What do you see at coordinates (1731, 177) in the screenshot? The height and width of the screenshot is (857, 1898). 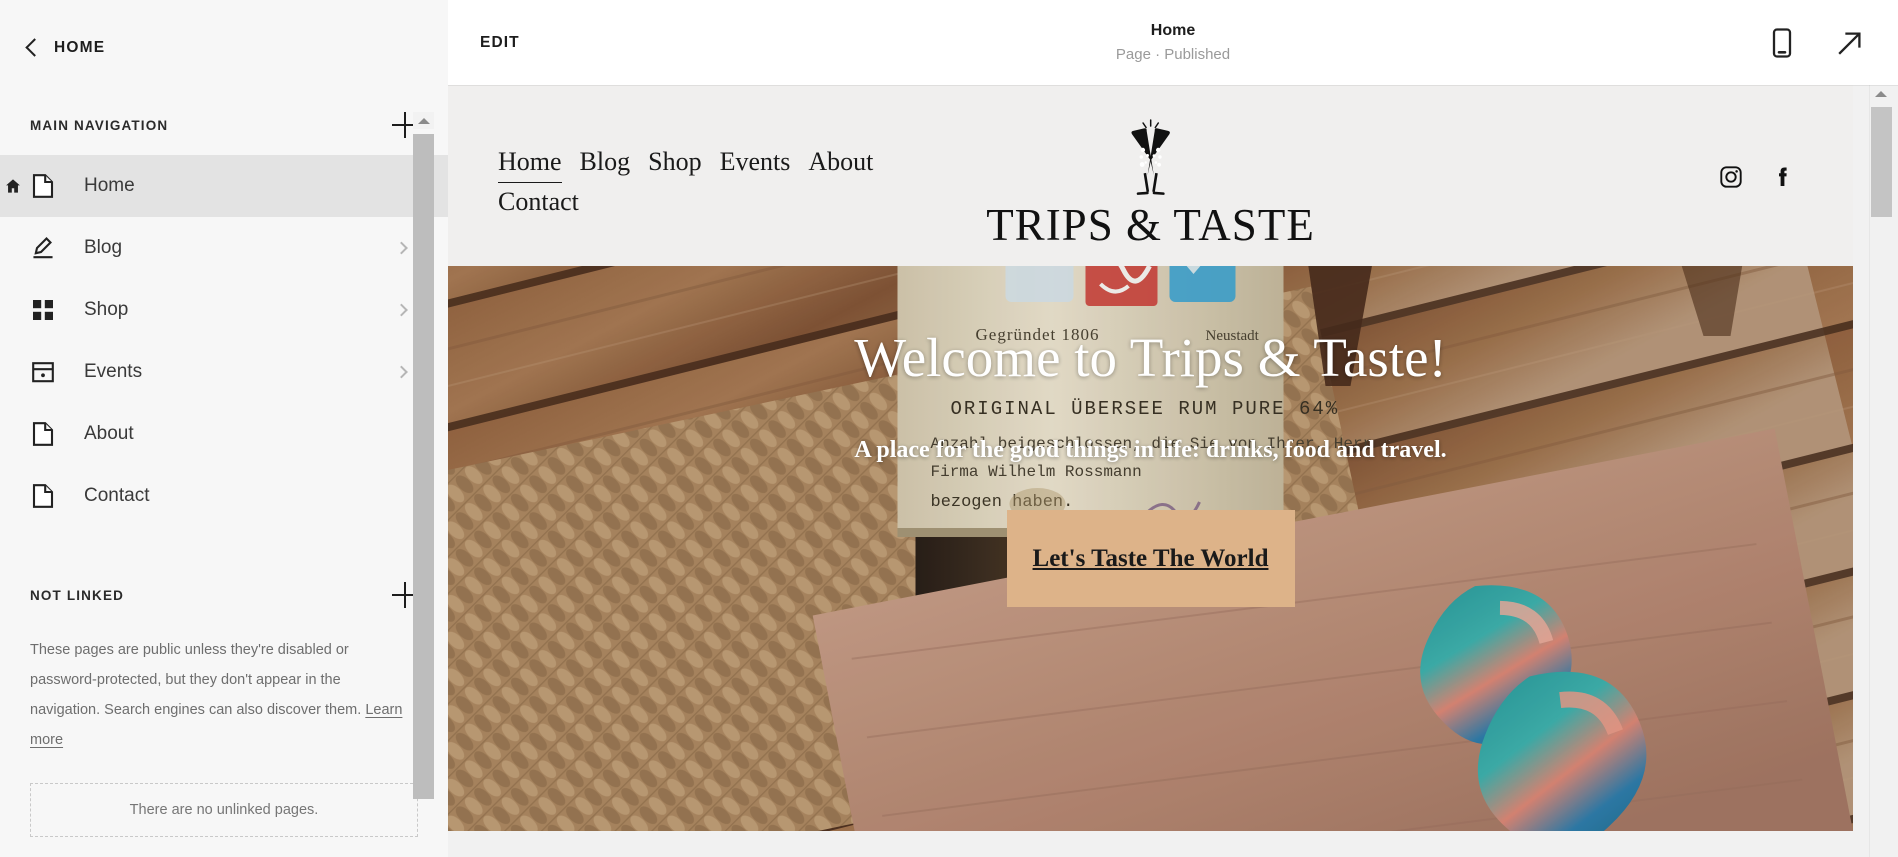 I see `instagram-icon` at bounding box center [1731, 177].